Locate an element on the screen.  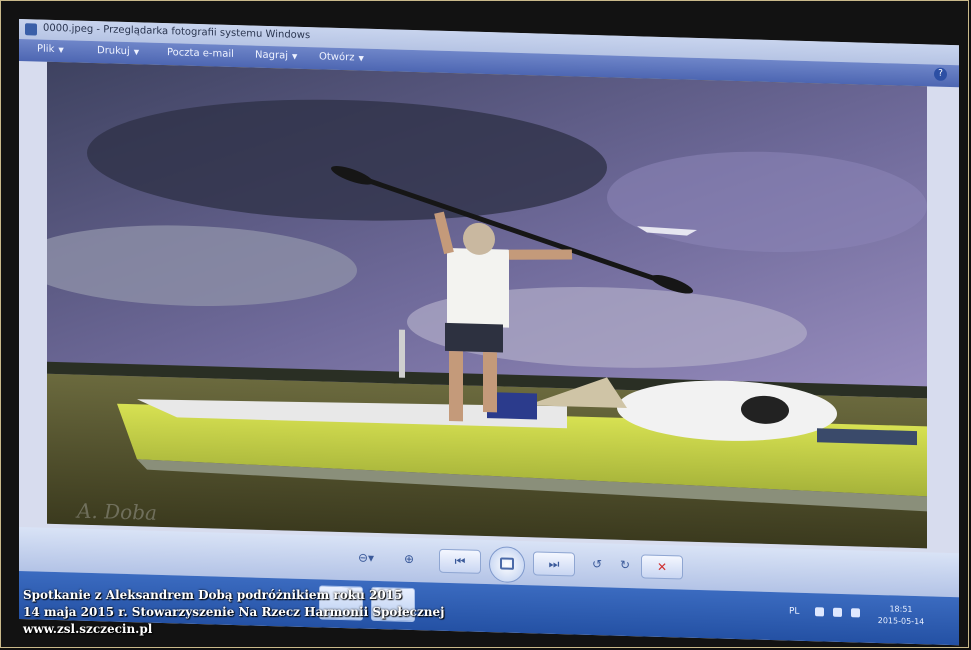
previous-icon: ⏮ is located at coordinates (460, 561).